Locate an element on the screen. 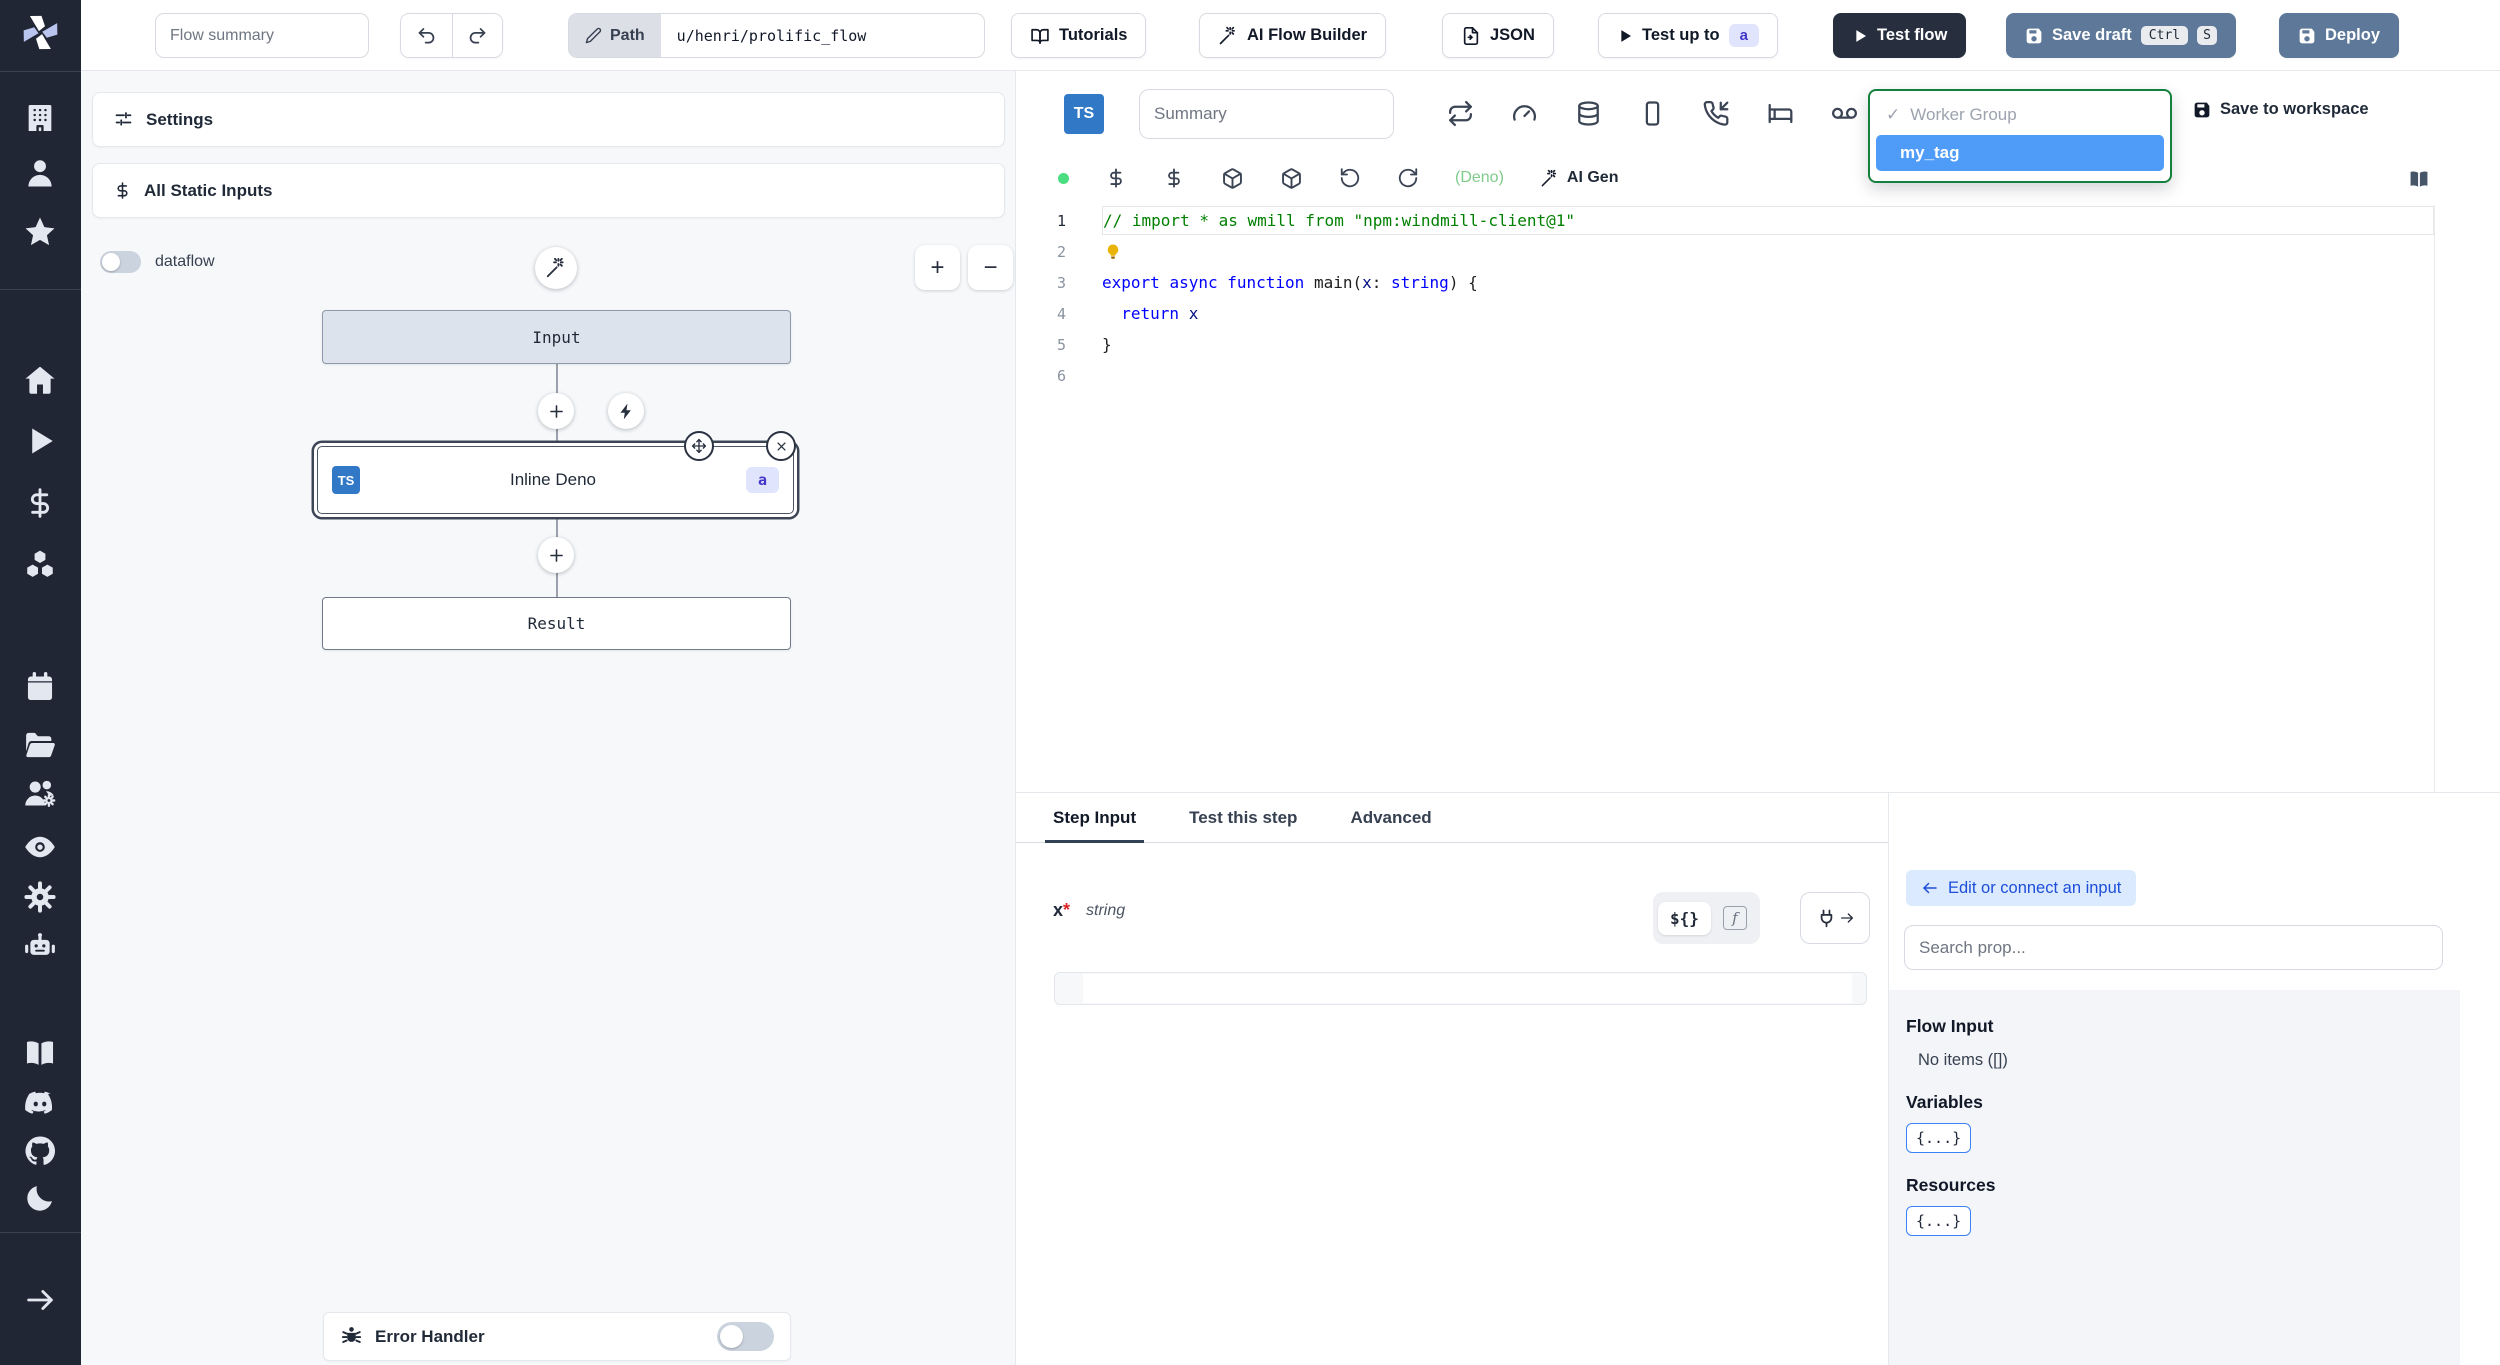 The image size is (2500, 1365). worker-group-option-my-tag: my_tag is located at coordinates (2020, 153).